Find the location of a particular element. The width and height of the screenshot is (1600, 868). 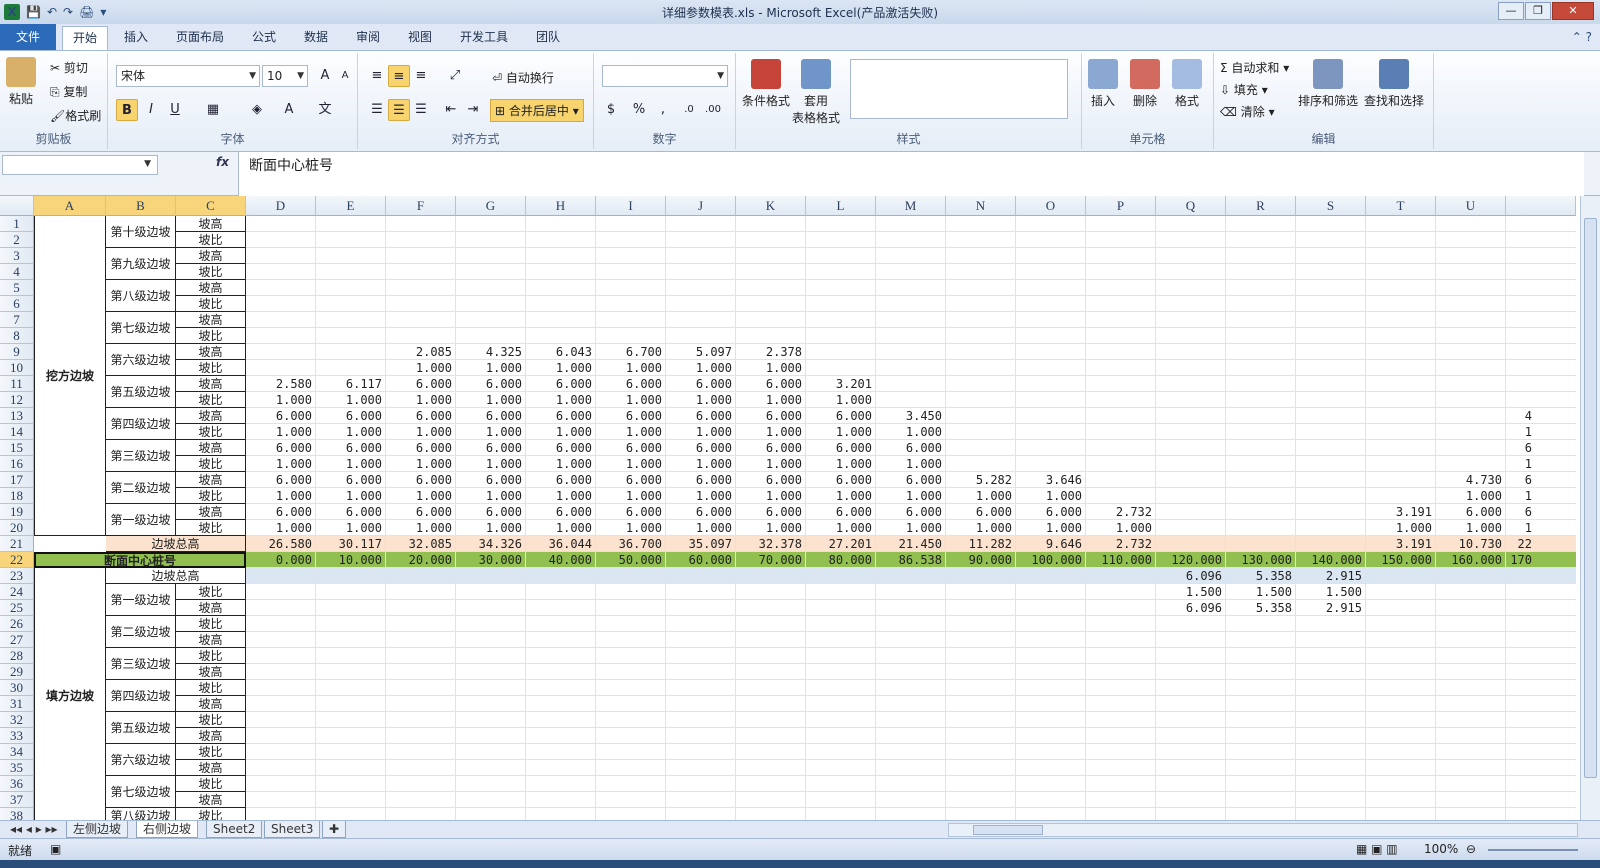

data-cell-j21: 35.097 is located at coordinates (701, 544).